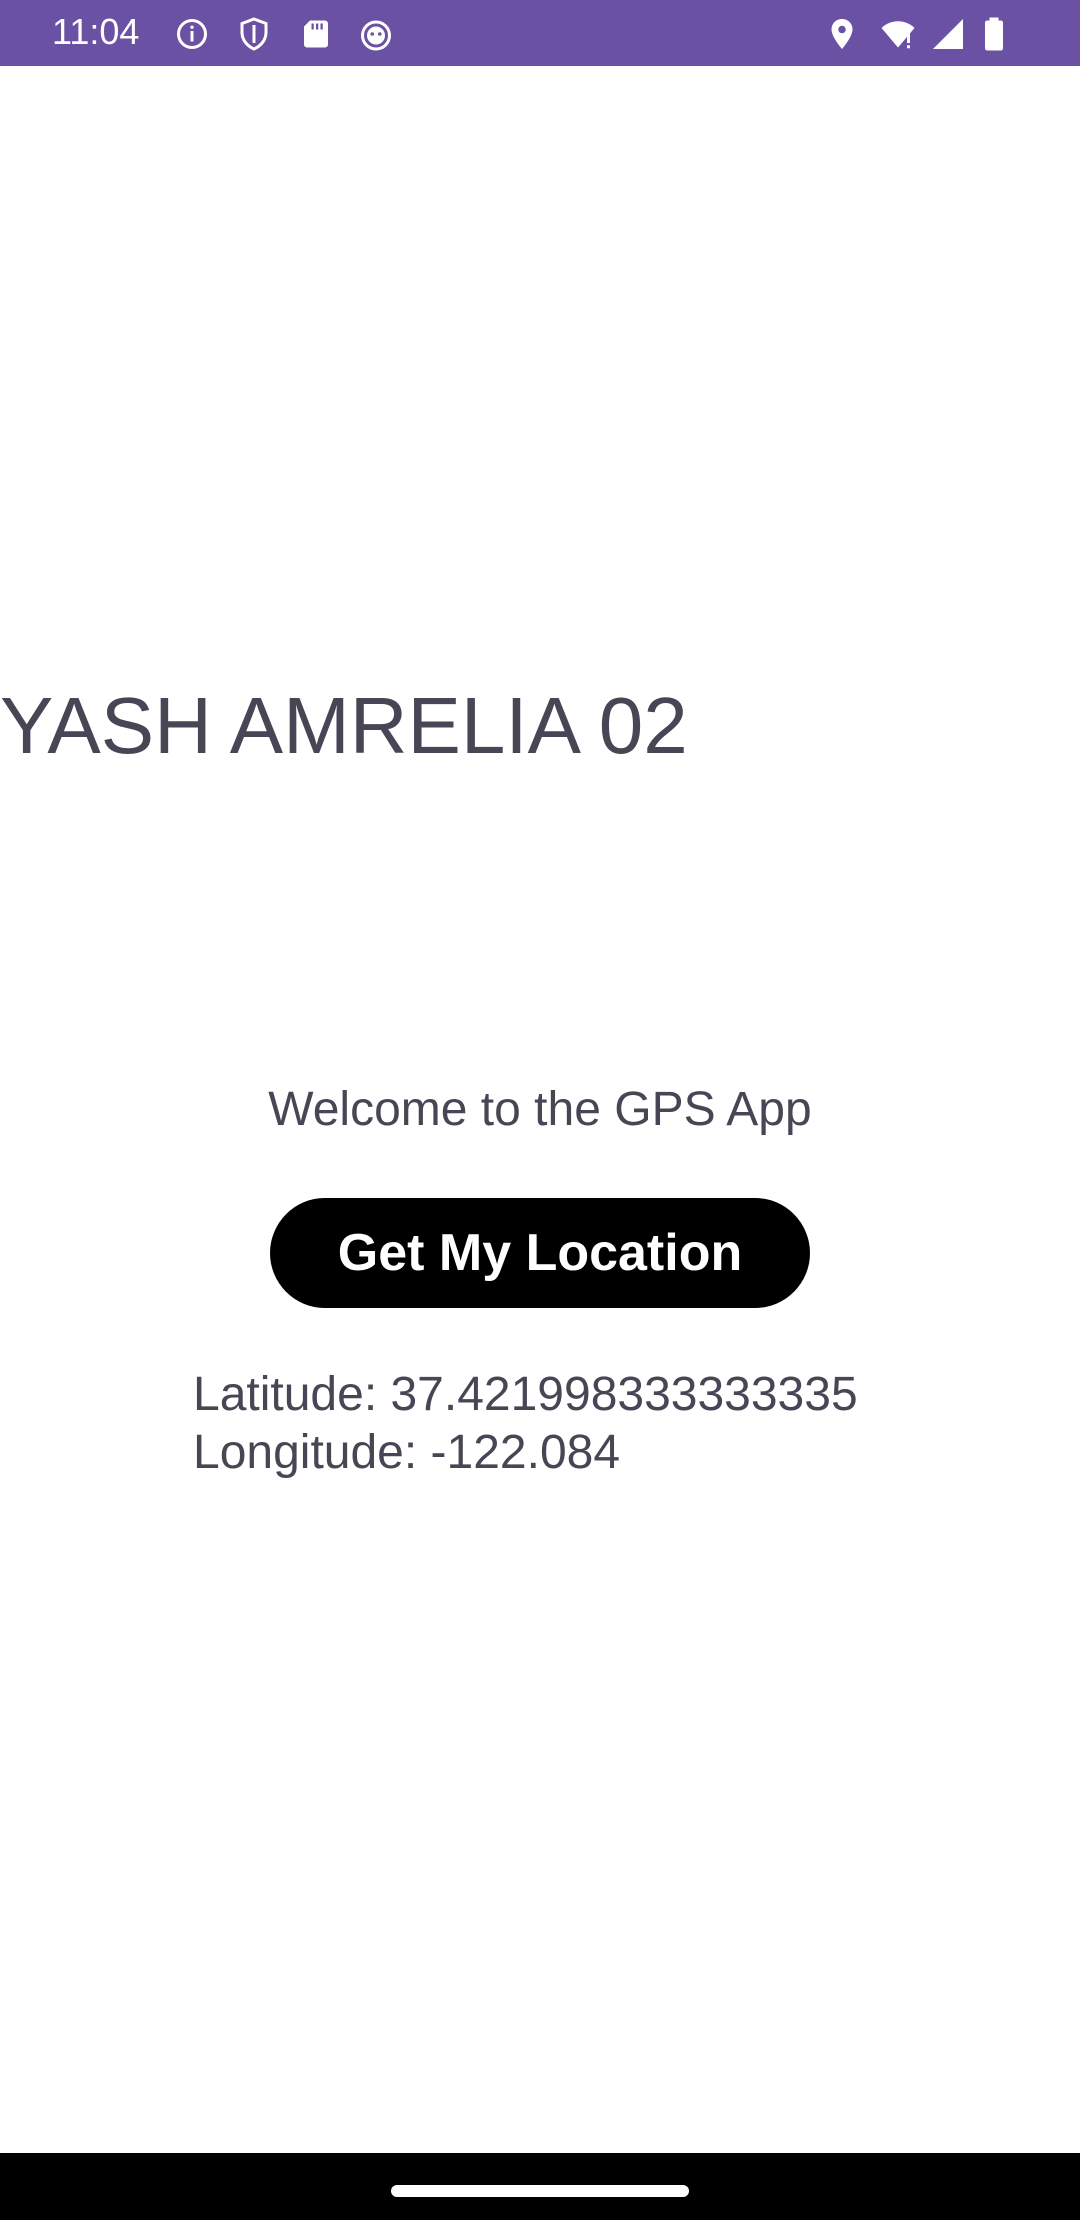  Describe the element at coordinates (407, 1452) in the screenshot. I see `longitude-text: Longitude: -122.084` at that location.